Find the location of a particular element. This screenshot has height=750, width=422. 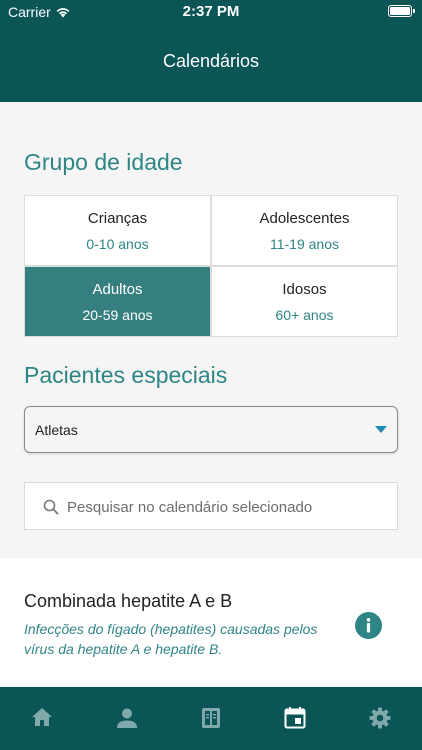

age-option-idosos: Idosos 60+ anos is located at coordinates (304, 301).